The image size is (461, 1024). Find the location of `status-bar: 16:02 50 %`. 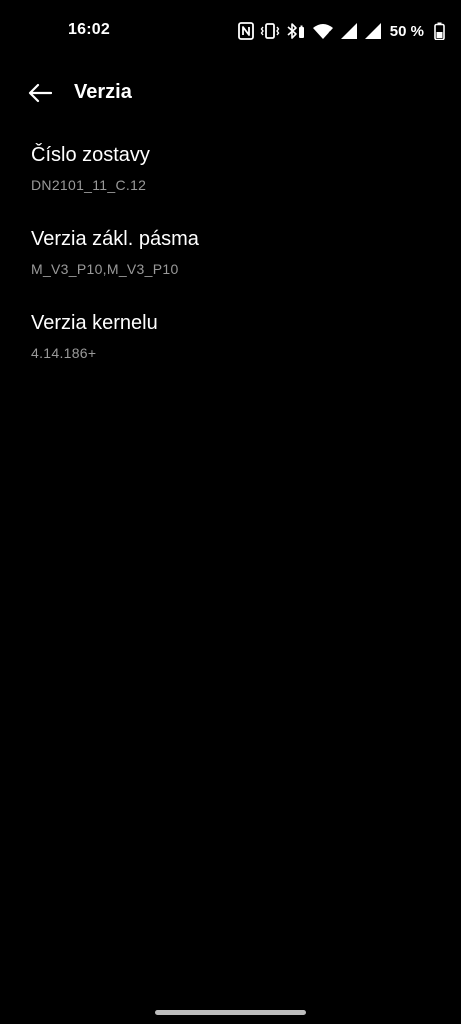

status-bar: 16:02 50 % is located at coordinates (230, 31).